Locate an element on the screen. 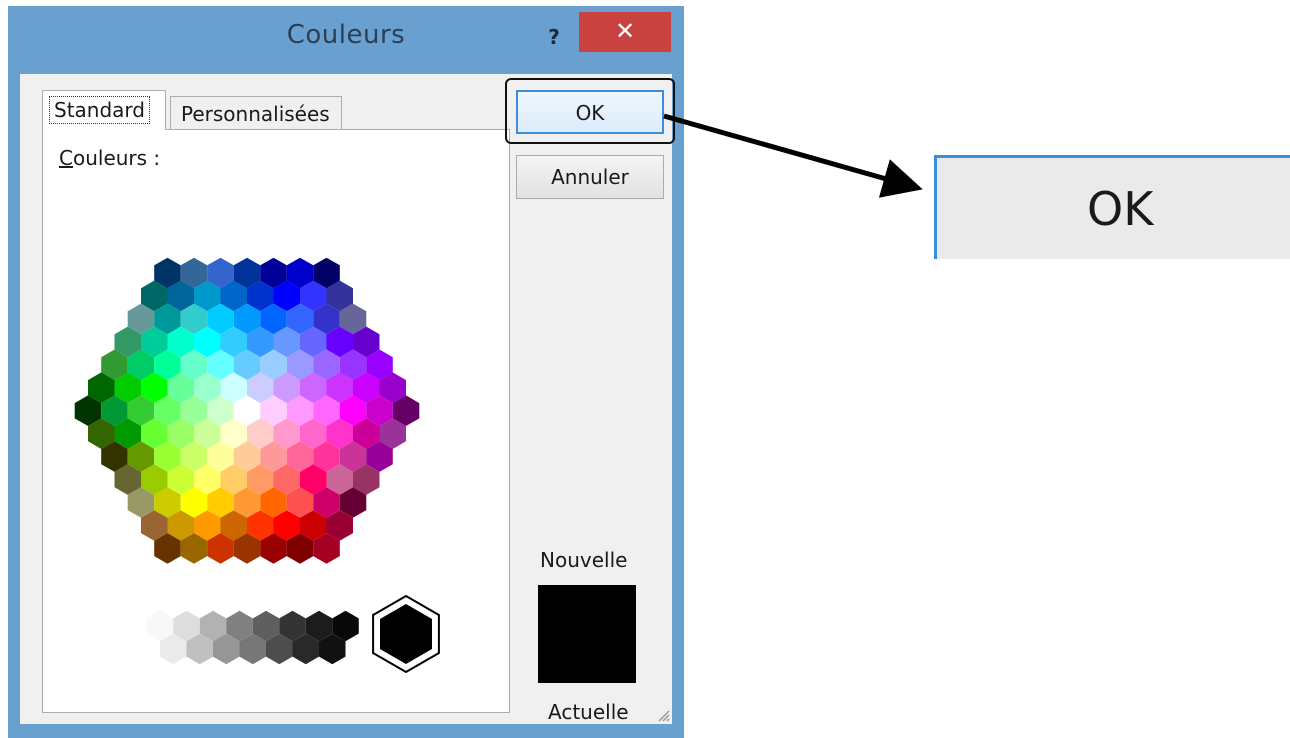 The width and height of the screenshot is (1290, 738). tab-standard: Standard is located at coordinates (104, 110).